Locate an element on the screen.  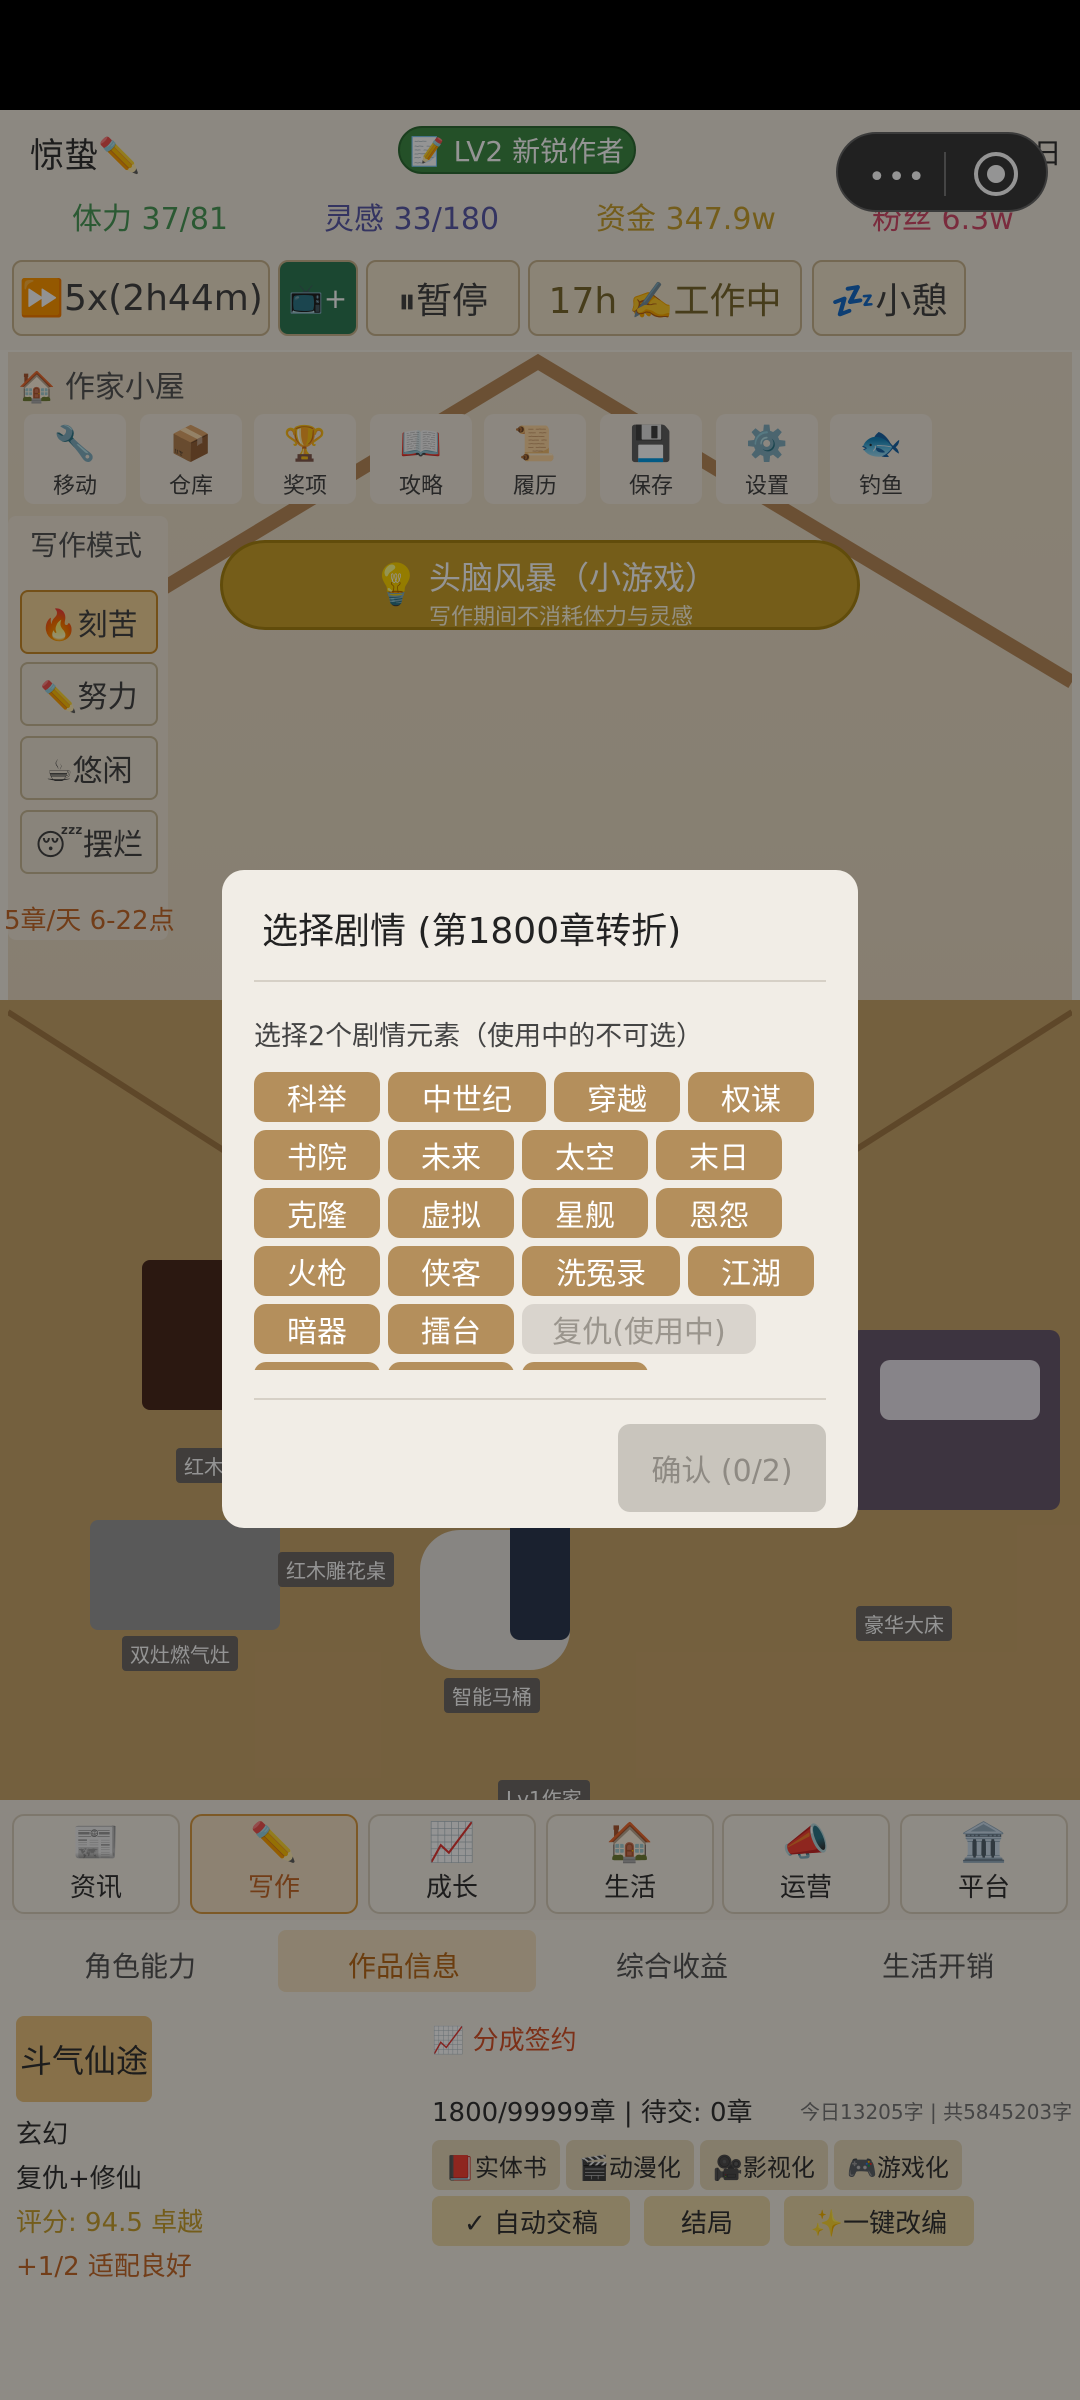
plot-chip: 未来 is located at coordinates (451, 1155).